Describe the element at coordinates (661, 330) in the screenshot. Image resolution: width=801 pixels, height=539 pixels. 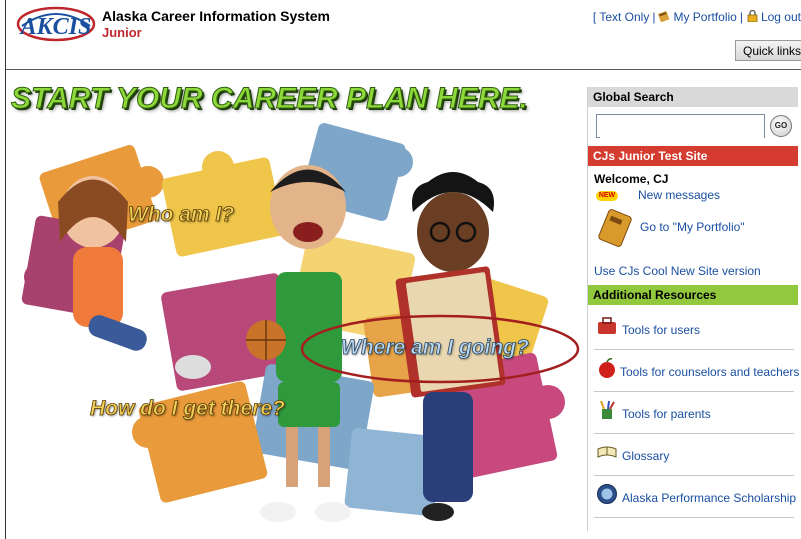
I see `resource-label: Tools for users` at that location.